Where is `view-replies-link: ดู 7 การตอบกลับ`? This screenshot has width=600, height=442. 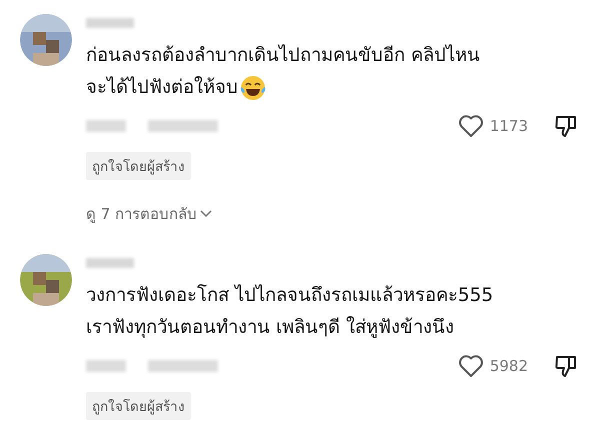
view-replies-link: ดู 7 การตอบกลับ is located at coordinates (149, 214).